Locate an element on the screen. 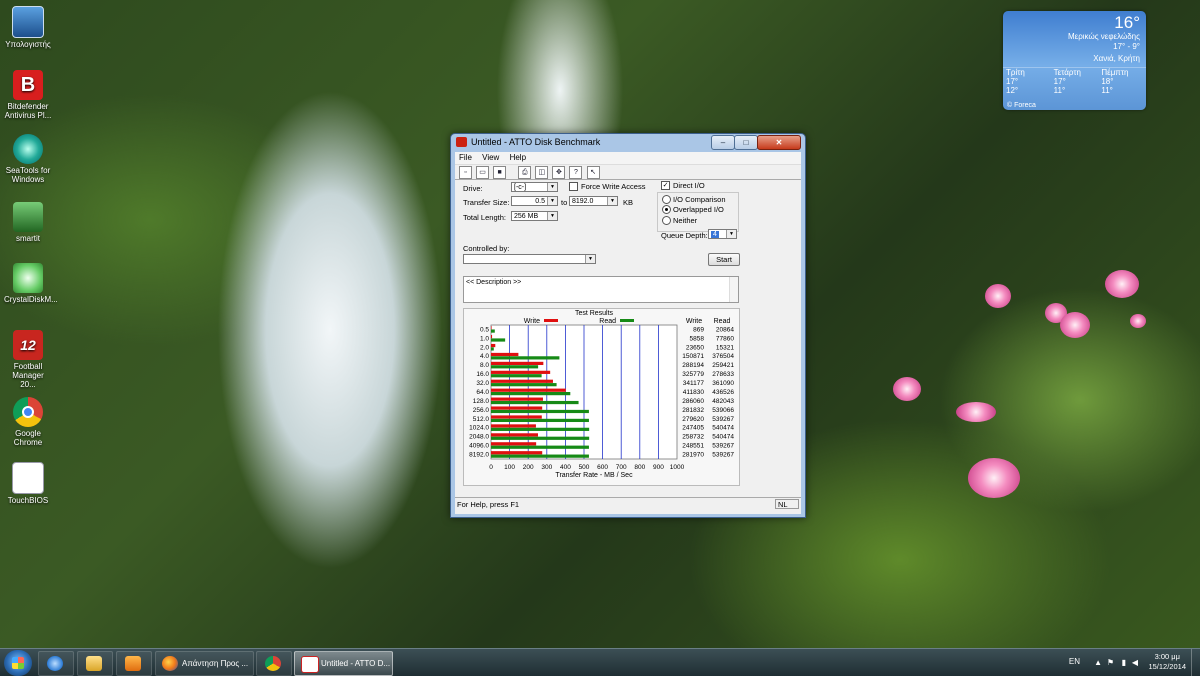 Image resolution: width=1200 pixels, height=676 pixels. chart-title: Test Results is located at coordinates (594, 313).